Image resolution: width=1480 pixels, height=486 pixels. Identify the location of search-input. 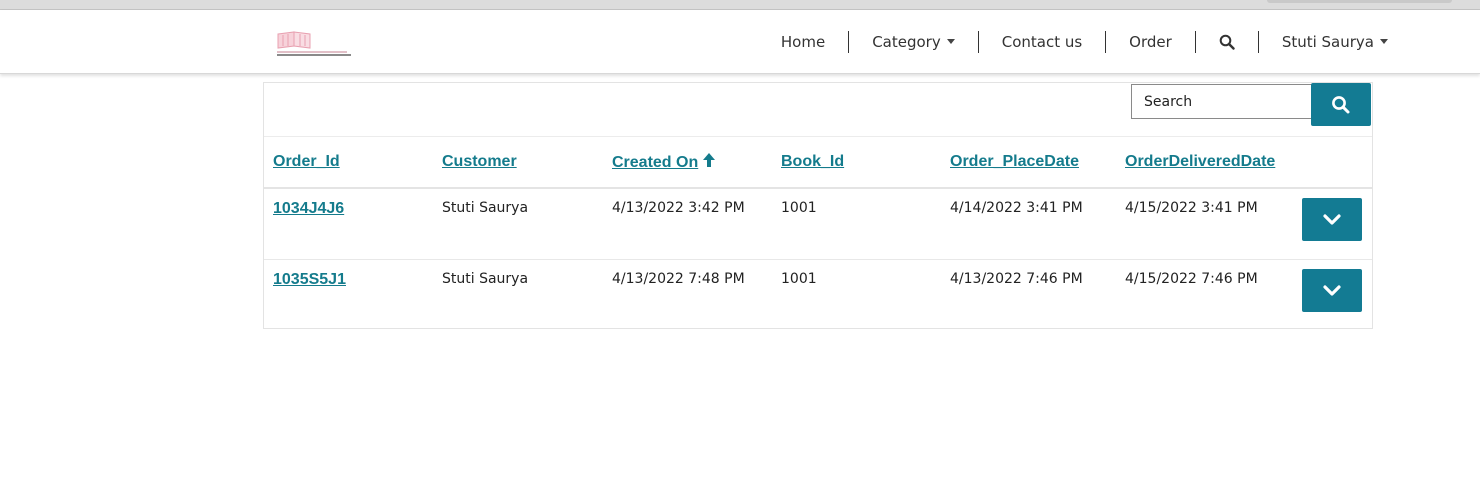
(1222, 101).